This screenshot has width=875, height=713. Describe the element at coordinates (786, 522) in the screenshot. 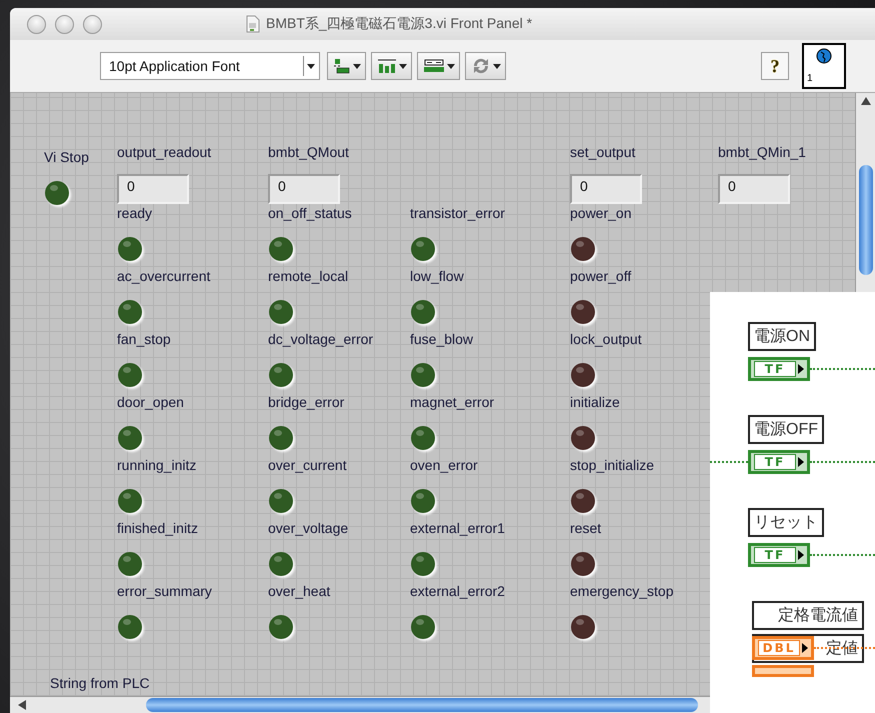

I see `terminal-label: リセット` at that location.